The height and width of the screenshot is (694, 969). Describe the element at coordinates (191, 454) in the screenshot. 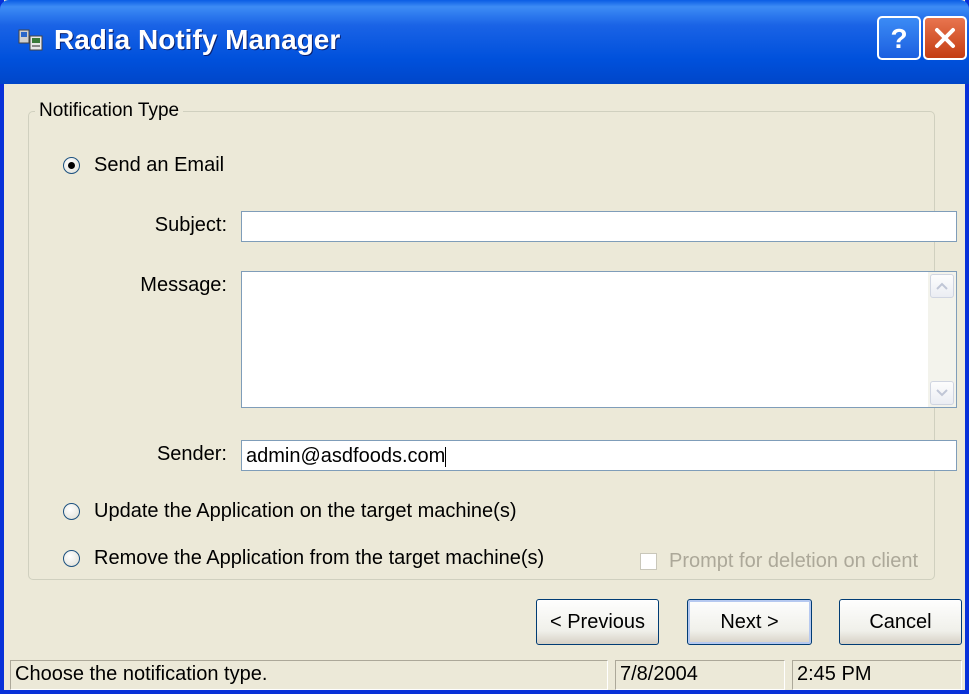

I see `sender-label: Sender:` at that location.